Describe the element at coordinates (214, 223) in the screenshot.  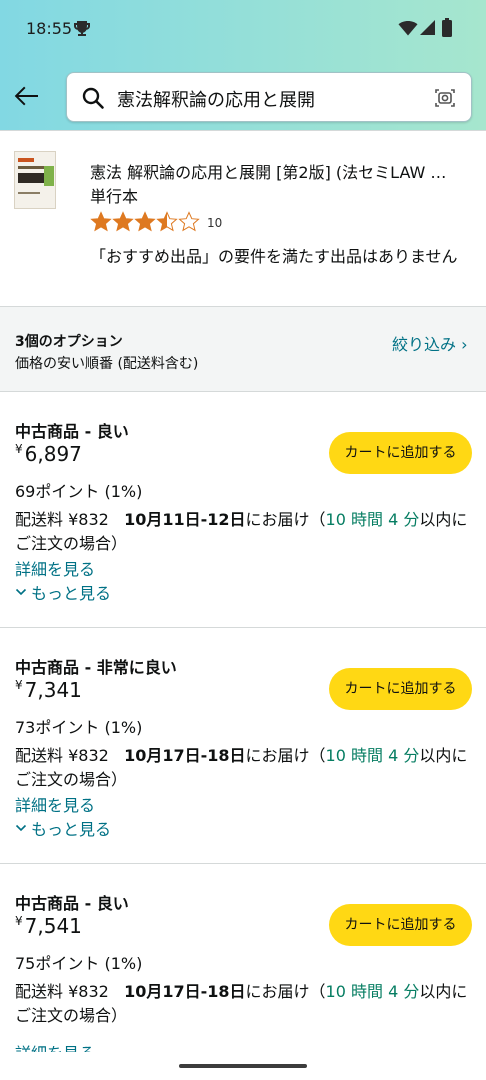
I see `rating-count: 10` at that location.